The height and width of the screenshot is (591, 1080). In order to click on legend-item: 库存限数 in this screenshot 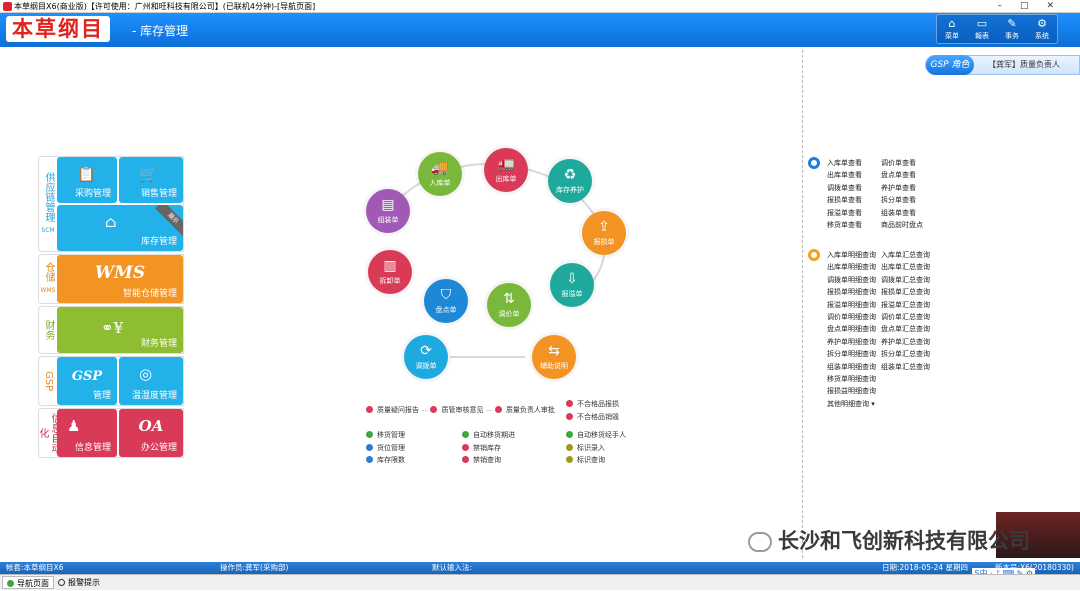, I will do `click(385, 460)`.